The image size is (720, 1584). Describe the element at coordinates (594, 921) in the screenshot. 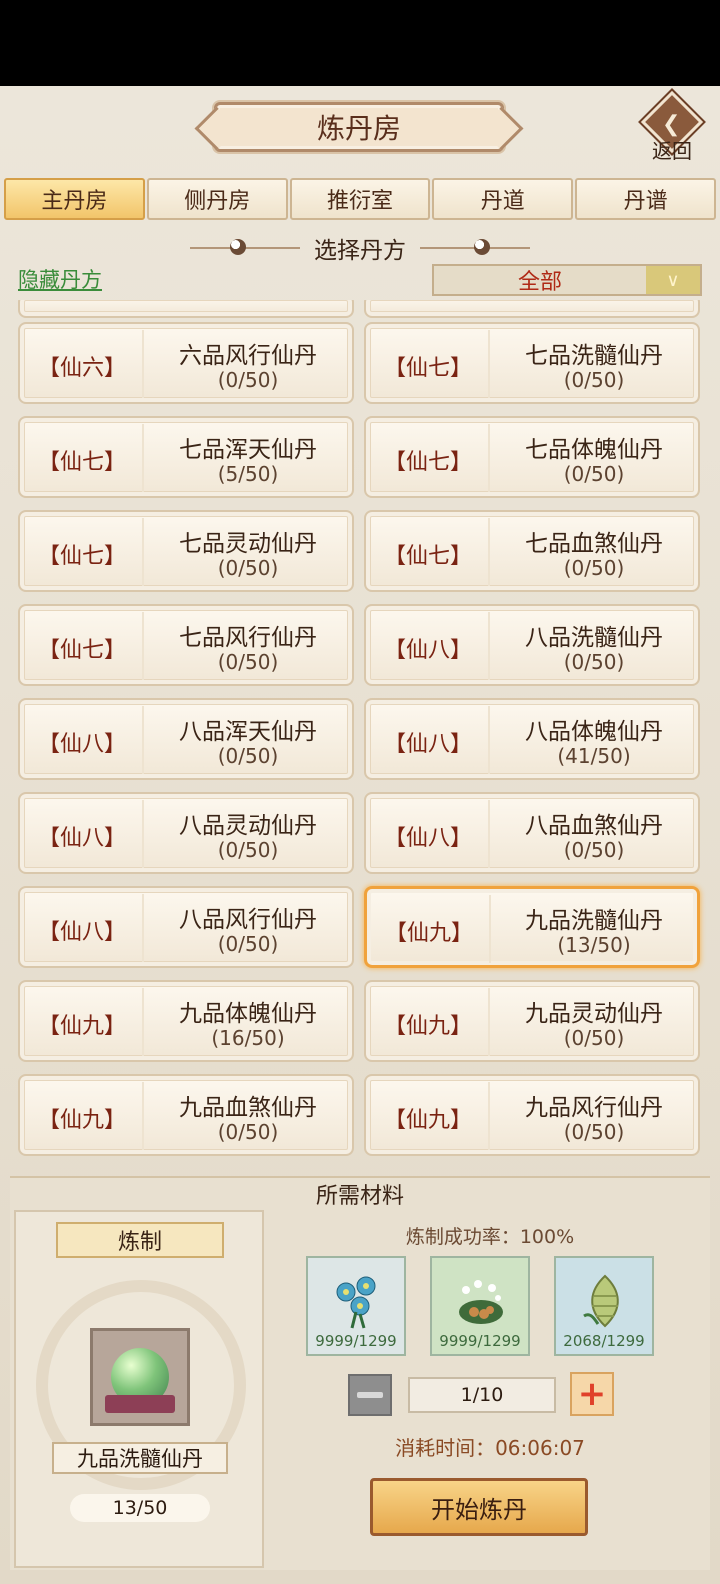

I see `recipe-name: 九品洗髓仙丹` at that location.